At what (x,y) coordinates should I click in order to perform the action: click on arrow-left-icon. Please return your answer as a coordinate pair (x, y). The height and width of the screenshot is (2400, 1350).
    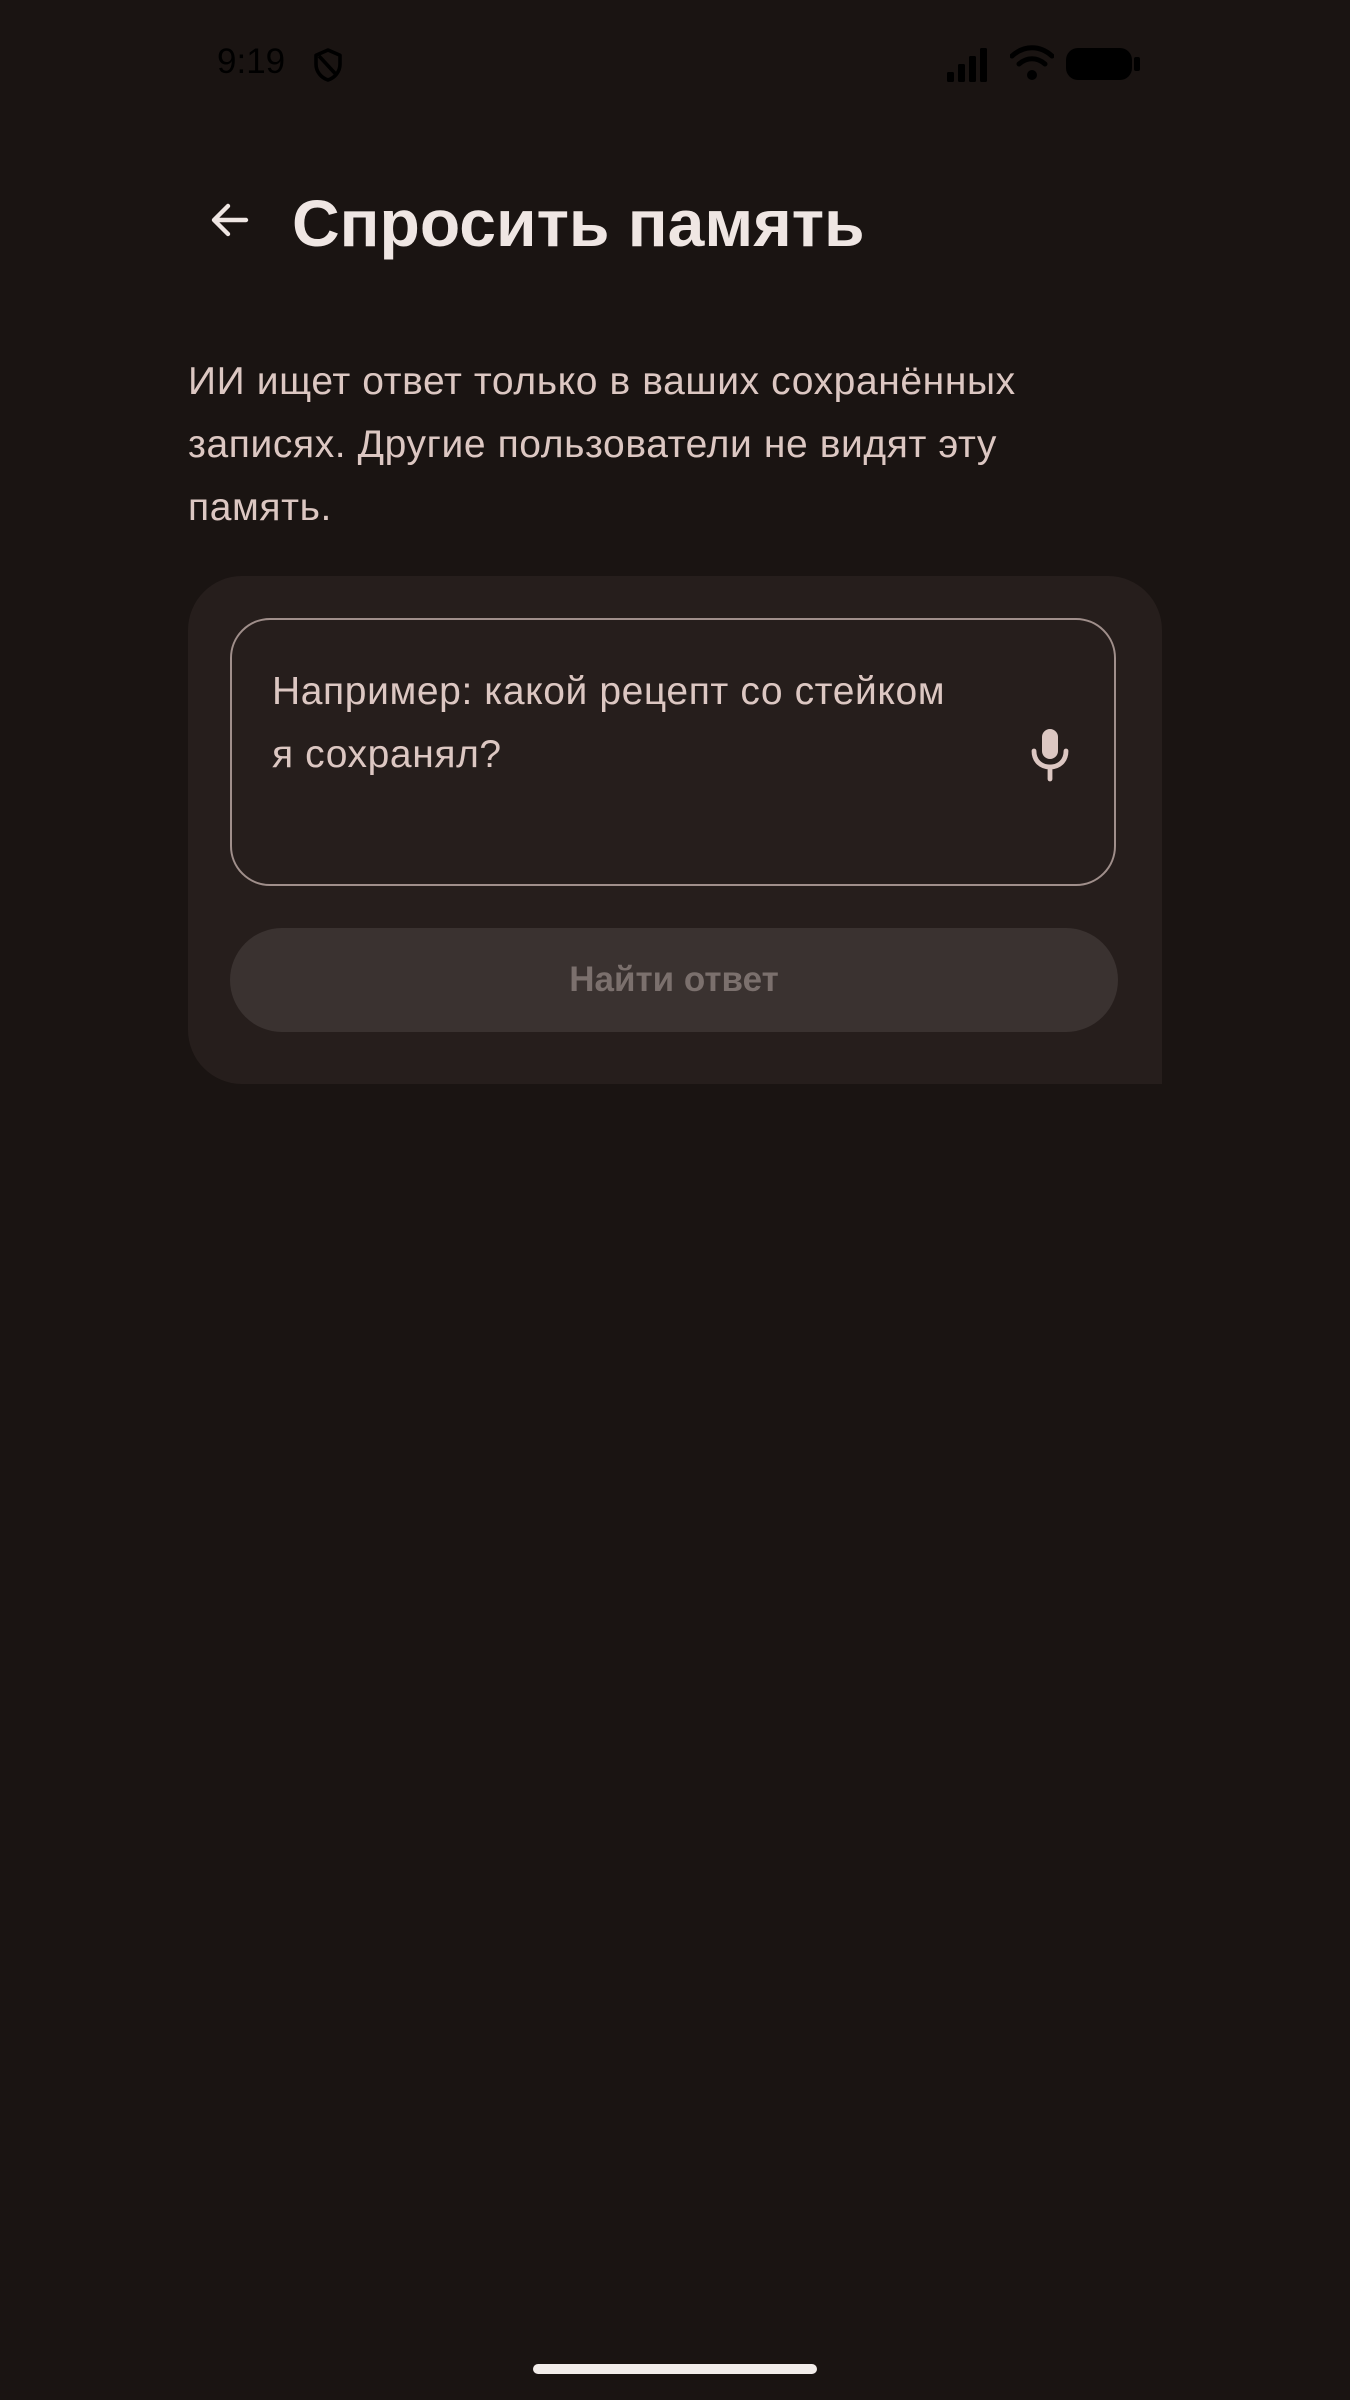
    Looking at the image, I should click on (230, 220).